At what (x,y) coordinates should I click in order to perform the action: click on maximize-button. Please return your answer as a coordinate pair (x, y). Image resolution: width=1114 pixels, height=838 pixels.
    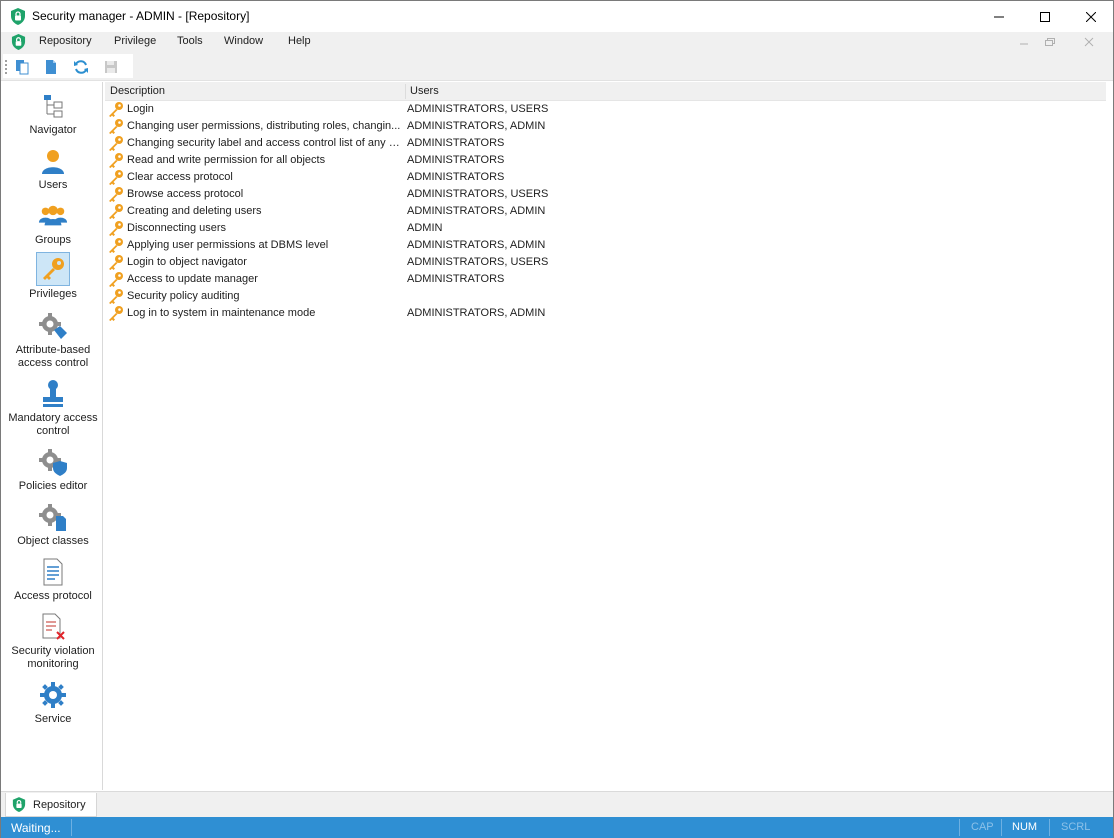
    Looking at the image, I should click on (1045, 16).